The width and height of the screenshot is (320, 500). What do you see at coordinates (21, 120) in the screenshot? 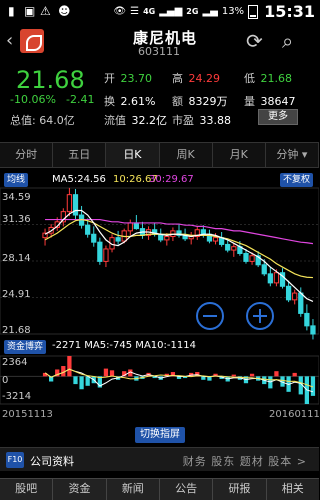
I see `market-cap-label: 总值` at bounding box center [21, 120].